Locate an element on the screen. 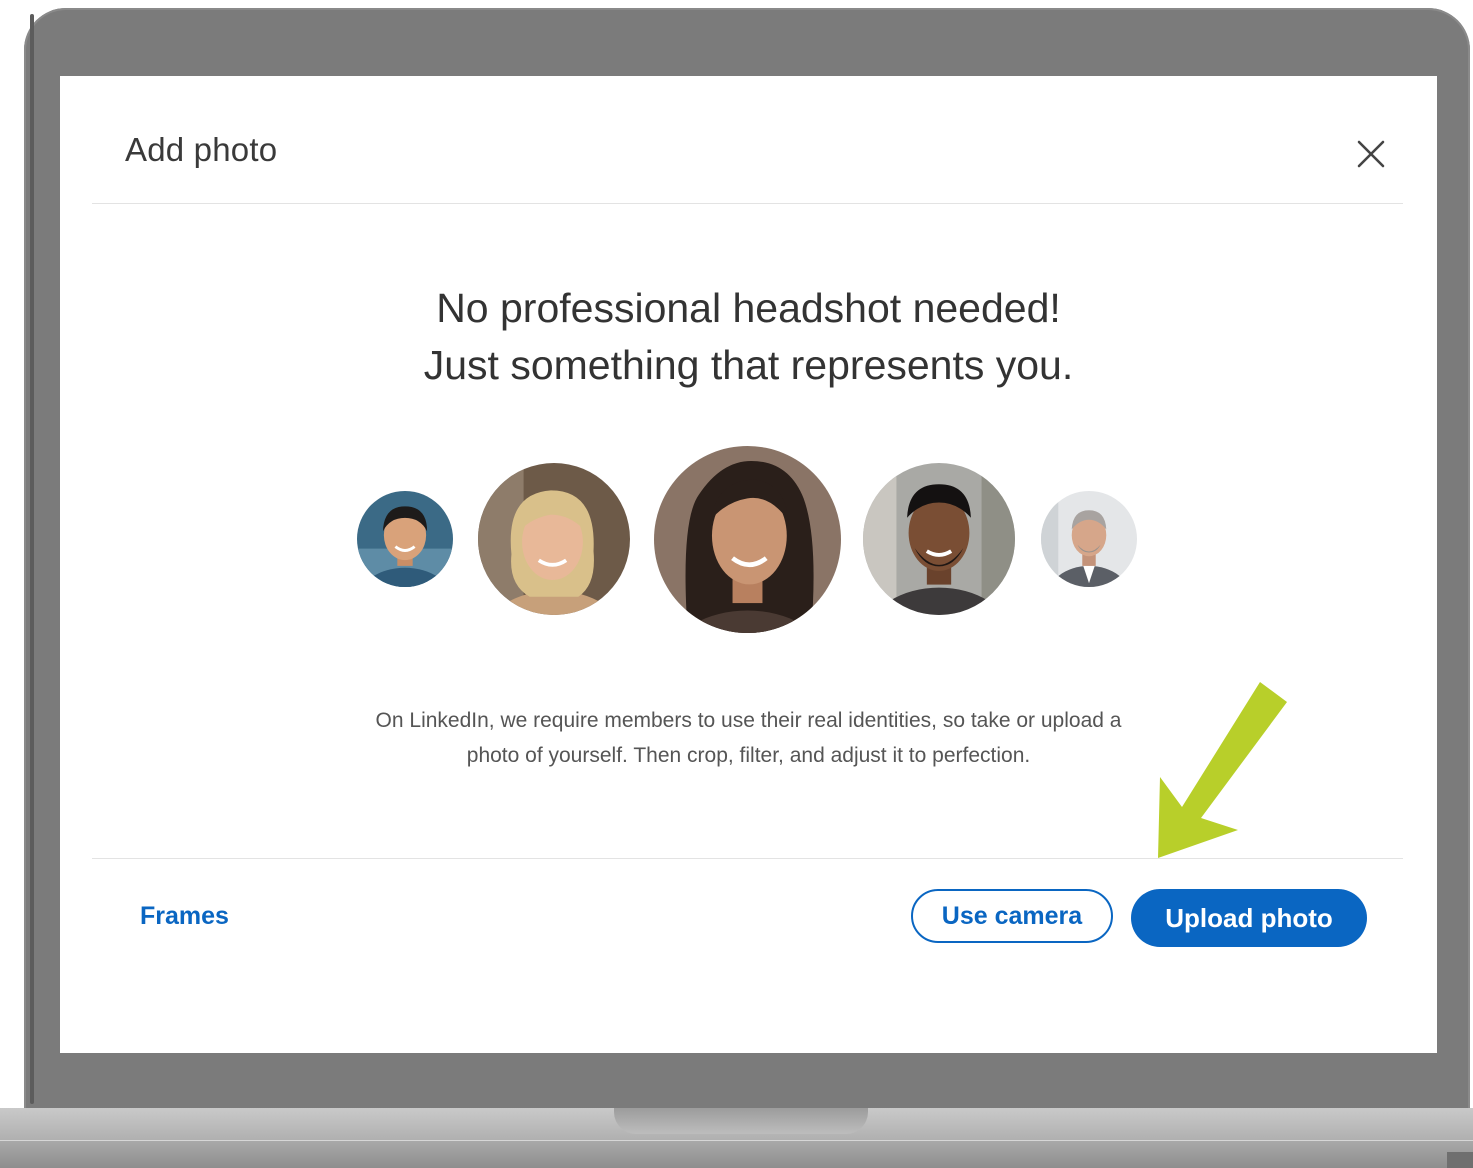  annotation-arrow-icon is located at coordinates (1222, 770).